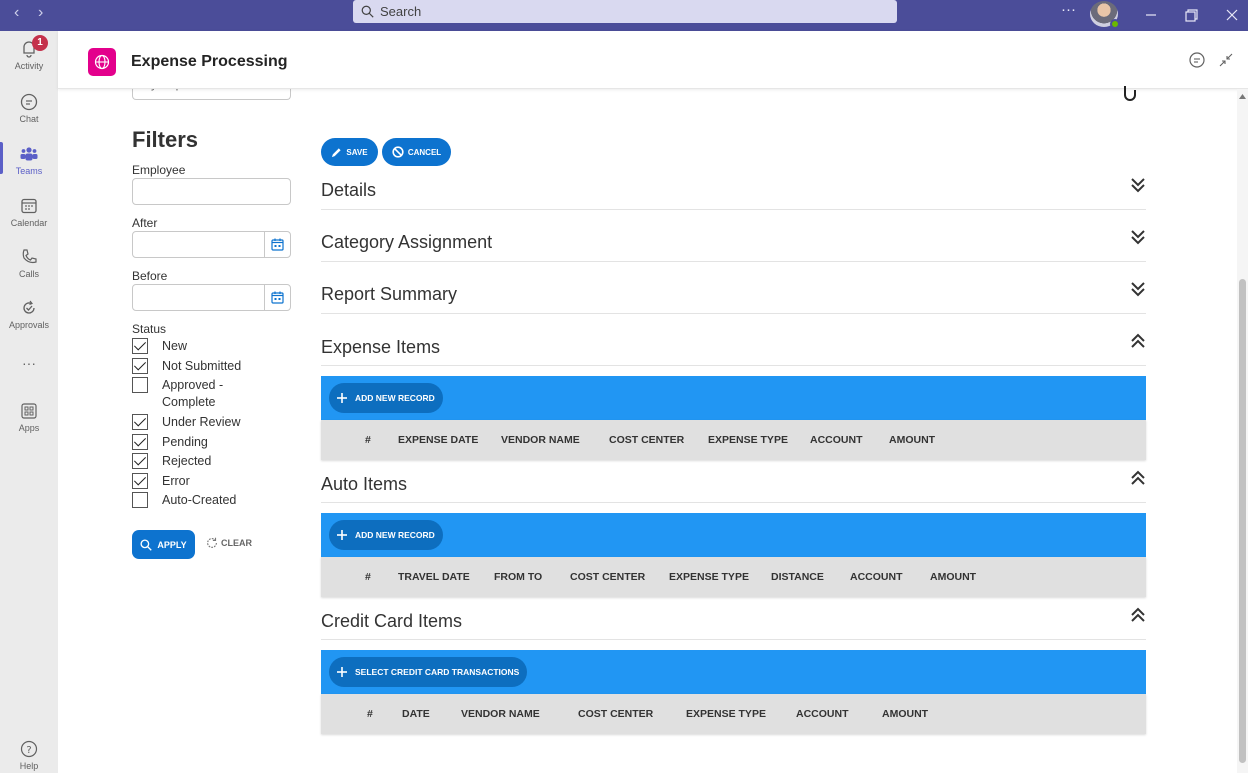  I want to click on section-details: Details, so click(733, 193).